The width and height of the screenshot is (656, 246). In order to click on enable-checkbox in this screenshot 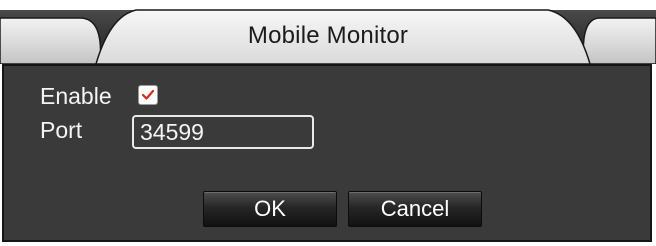, I will do `click(148, 95)`.